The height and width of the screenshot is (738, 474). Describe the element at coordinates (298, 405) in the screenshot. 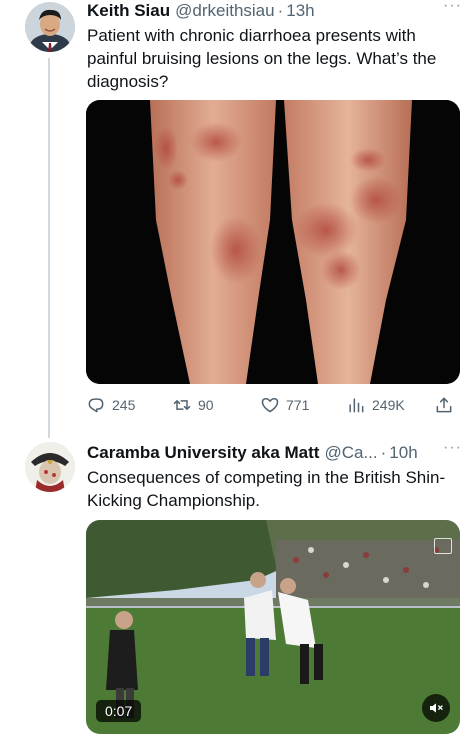

I see `like-count: 771` at that location.